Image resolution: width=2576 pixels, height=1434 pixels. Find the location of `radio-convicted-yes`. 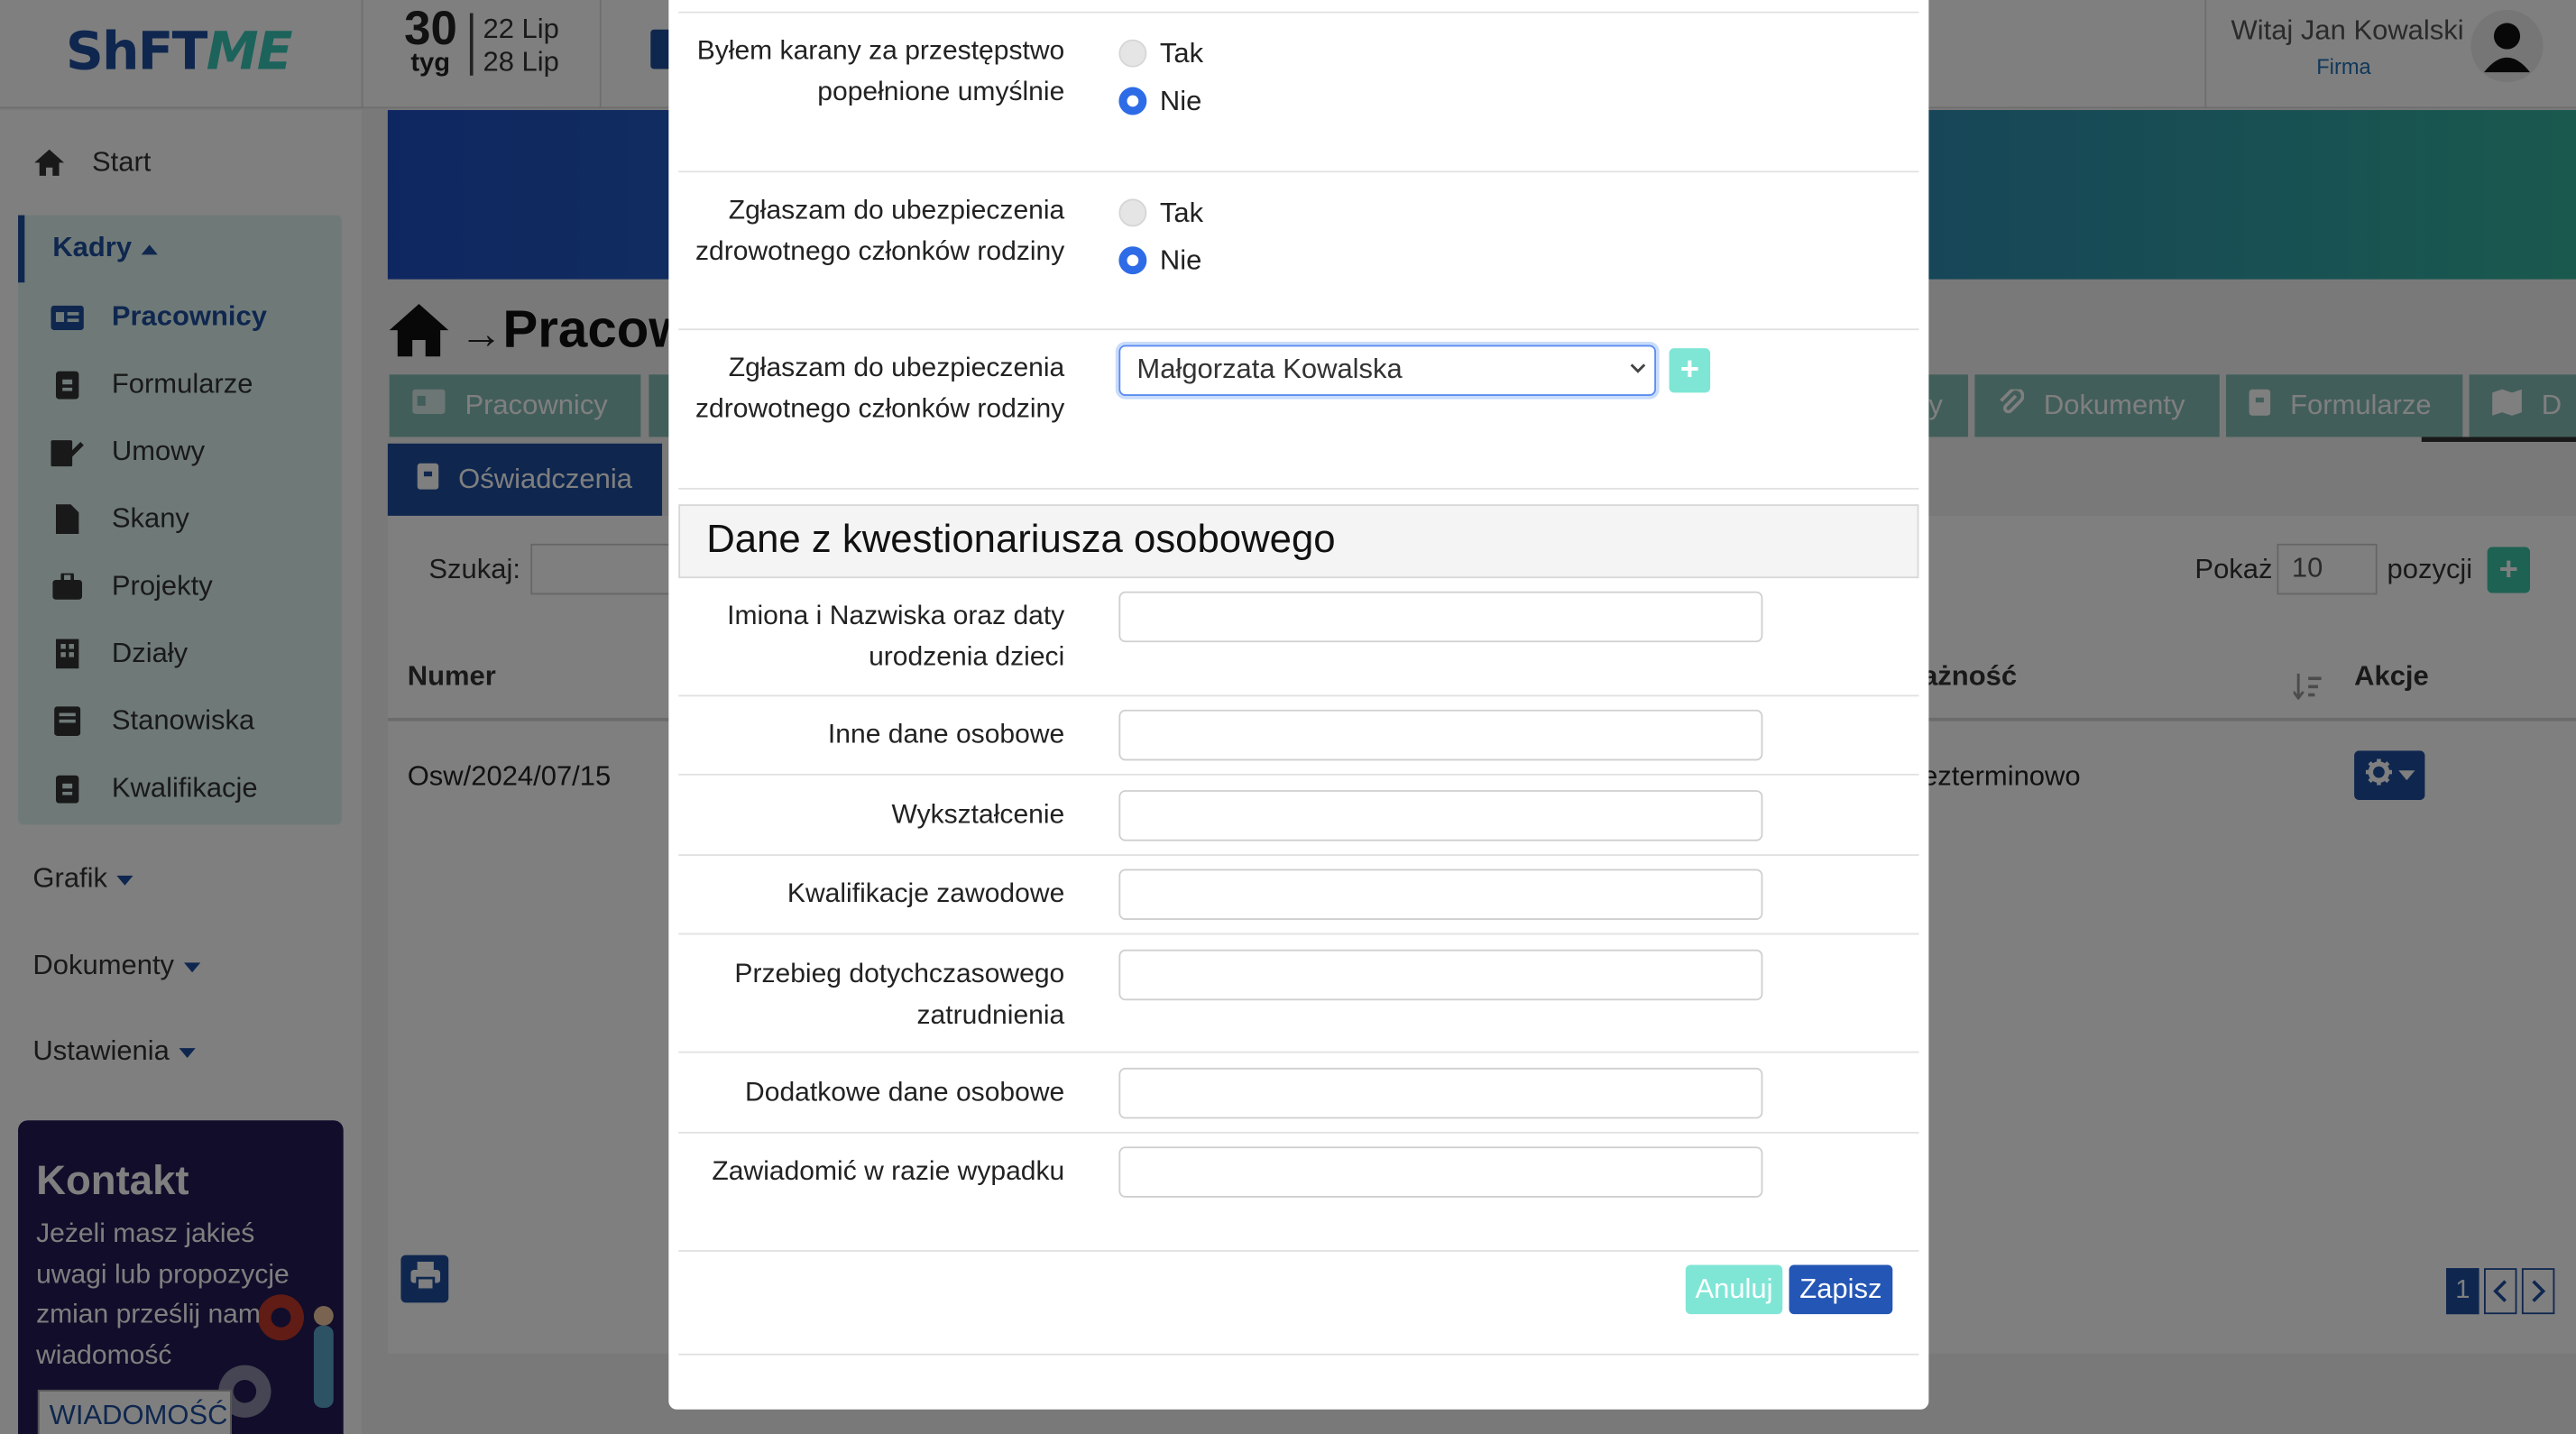

radio-convicted-yes is located at coordinates (1132, 53).